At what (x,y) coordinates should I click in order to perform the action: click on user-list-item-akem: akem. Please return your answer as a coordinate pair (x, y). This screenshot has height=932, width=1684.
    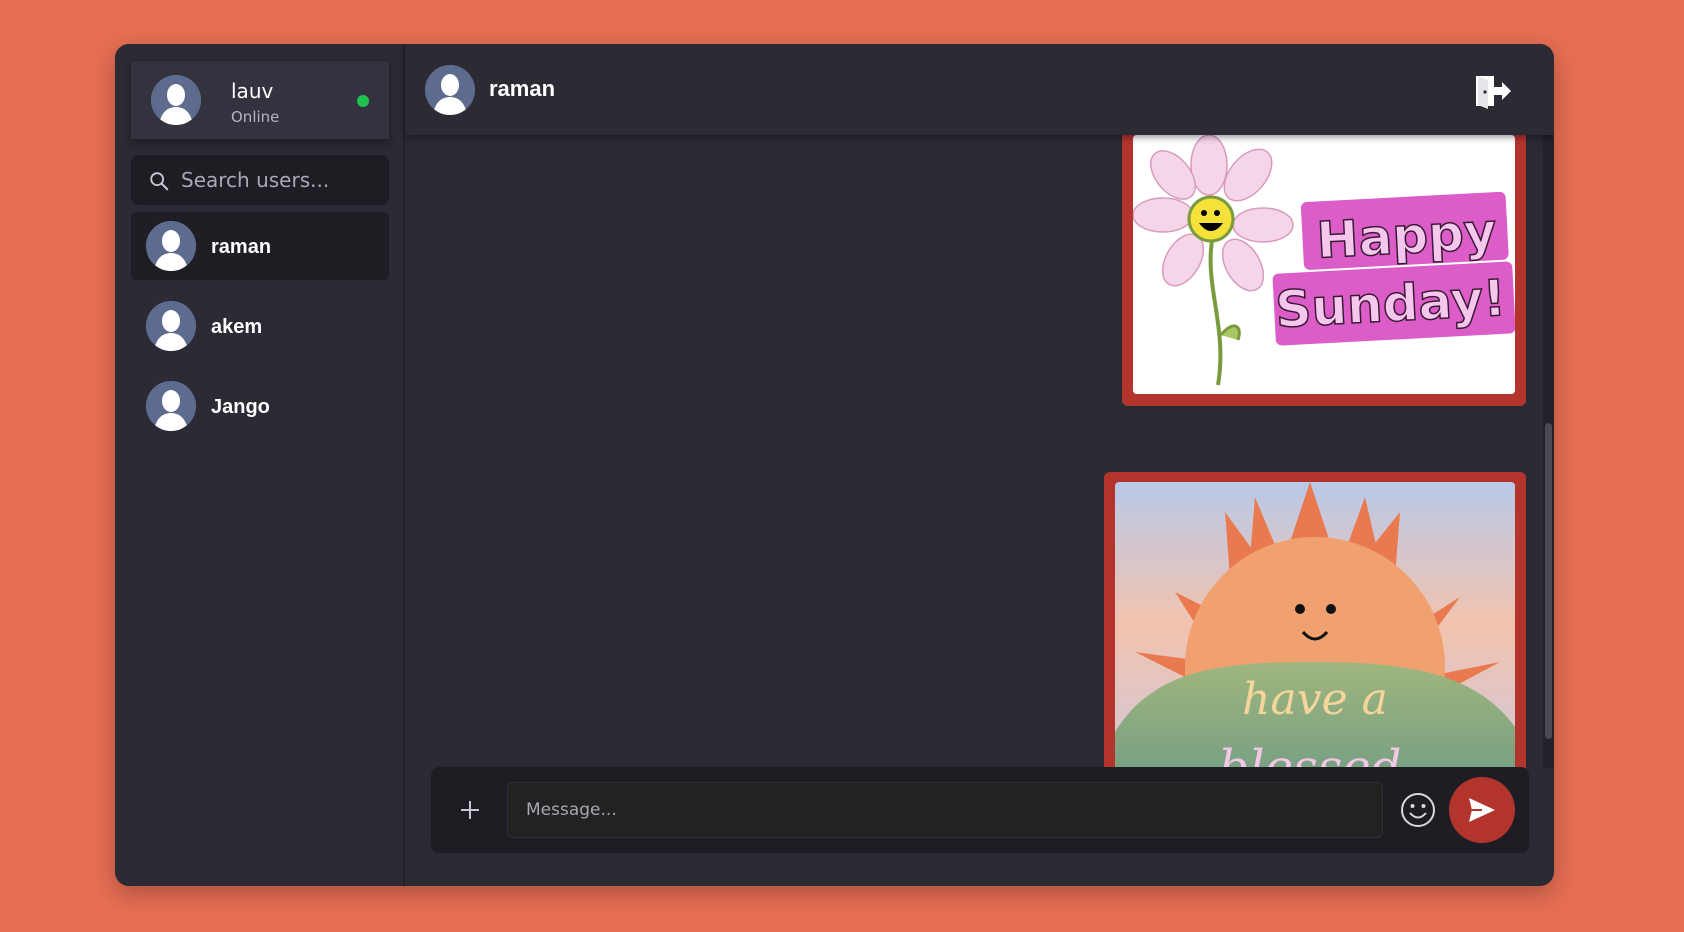
    Looking at the image, I should click on (260, 326).